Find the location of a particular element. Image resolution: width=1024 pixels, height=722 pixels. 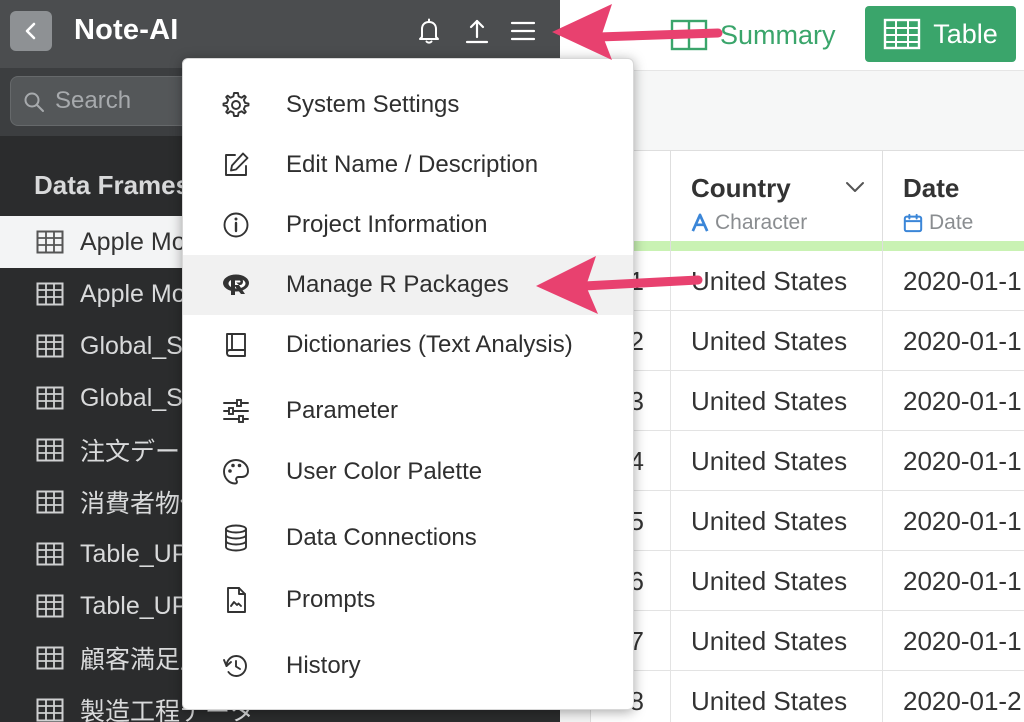

table-button: Table is located at coordinates (940, 34).